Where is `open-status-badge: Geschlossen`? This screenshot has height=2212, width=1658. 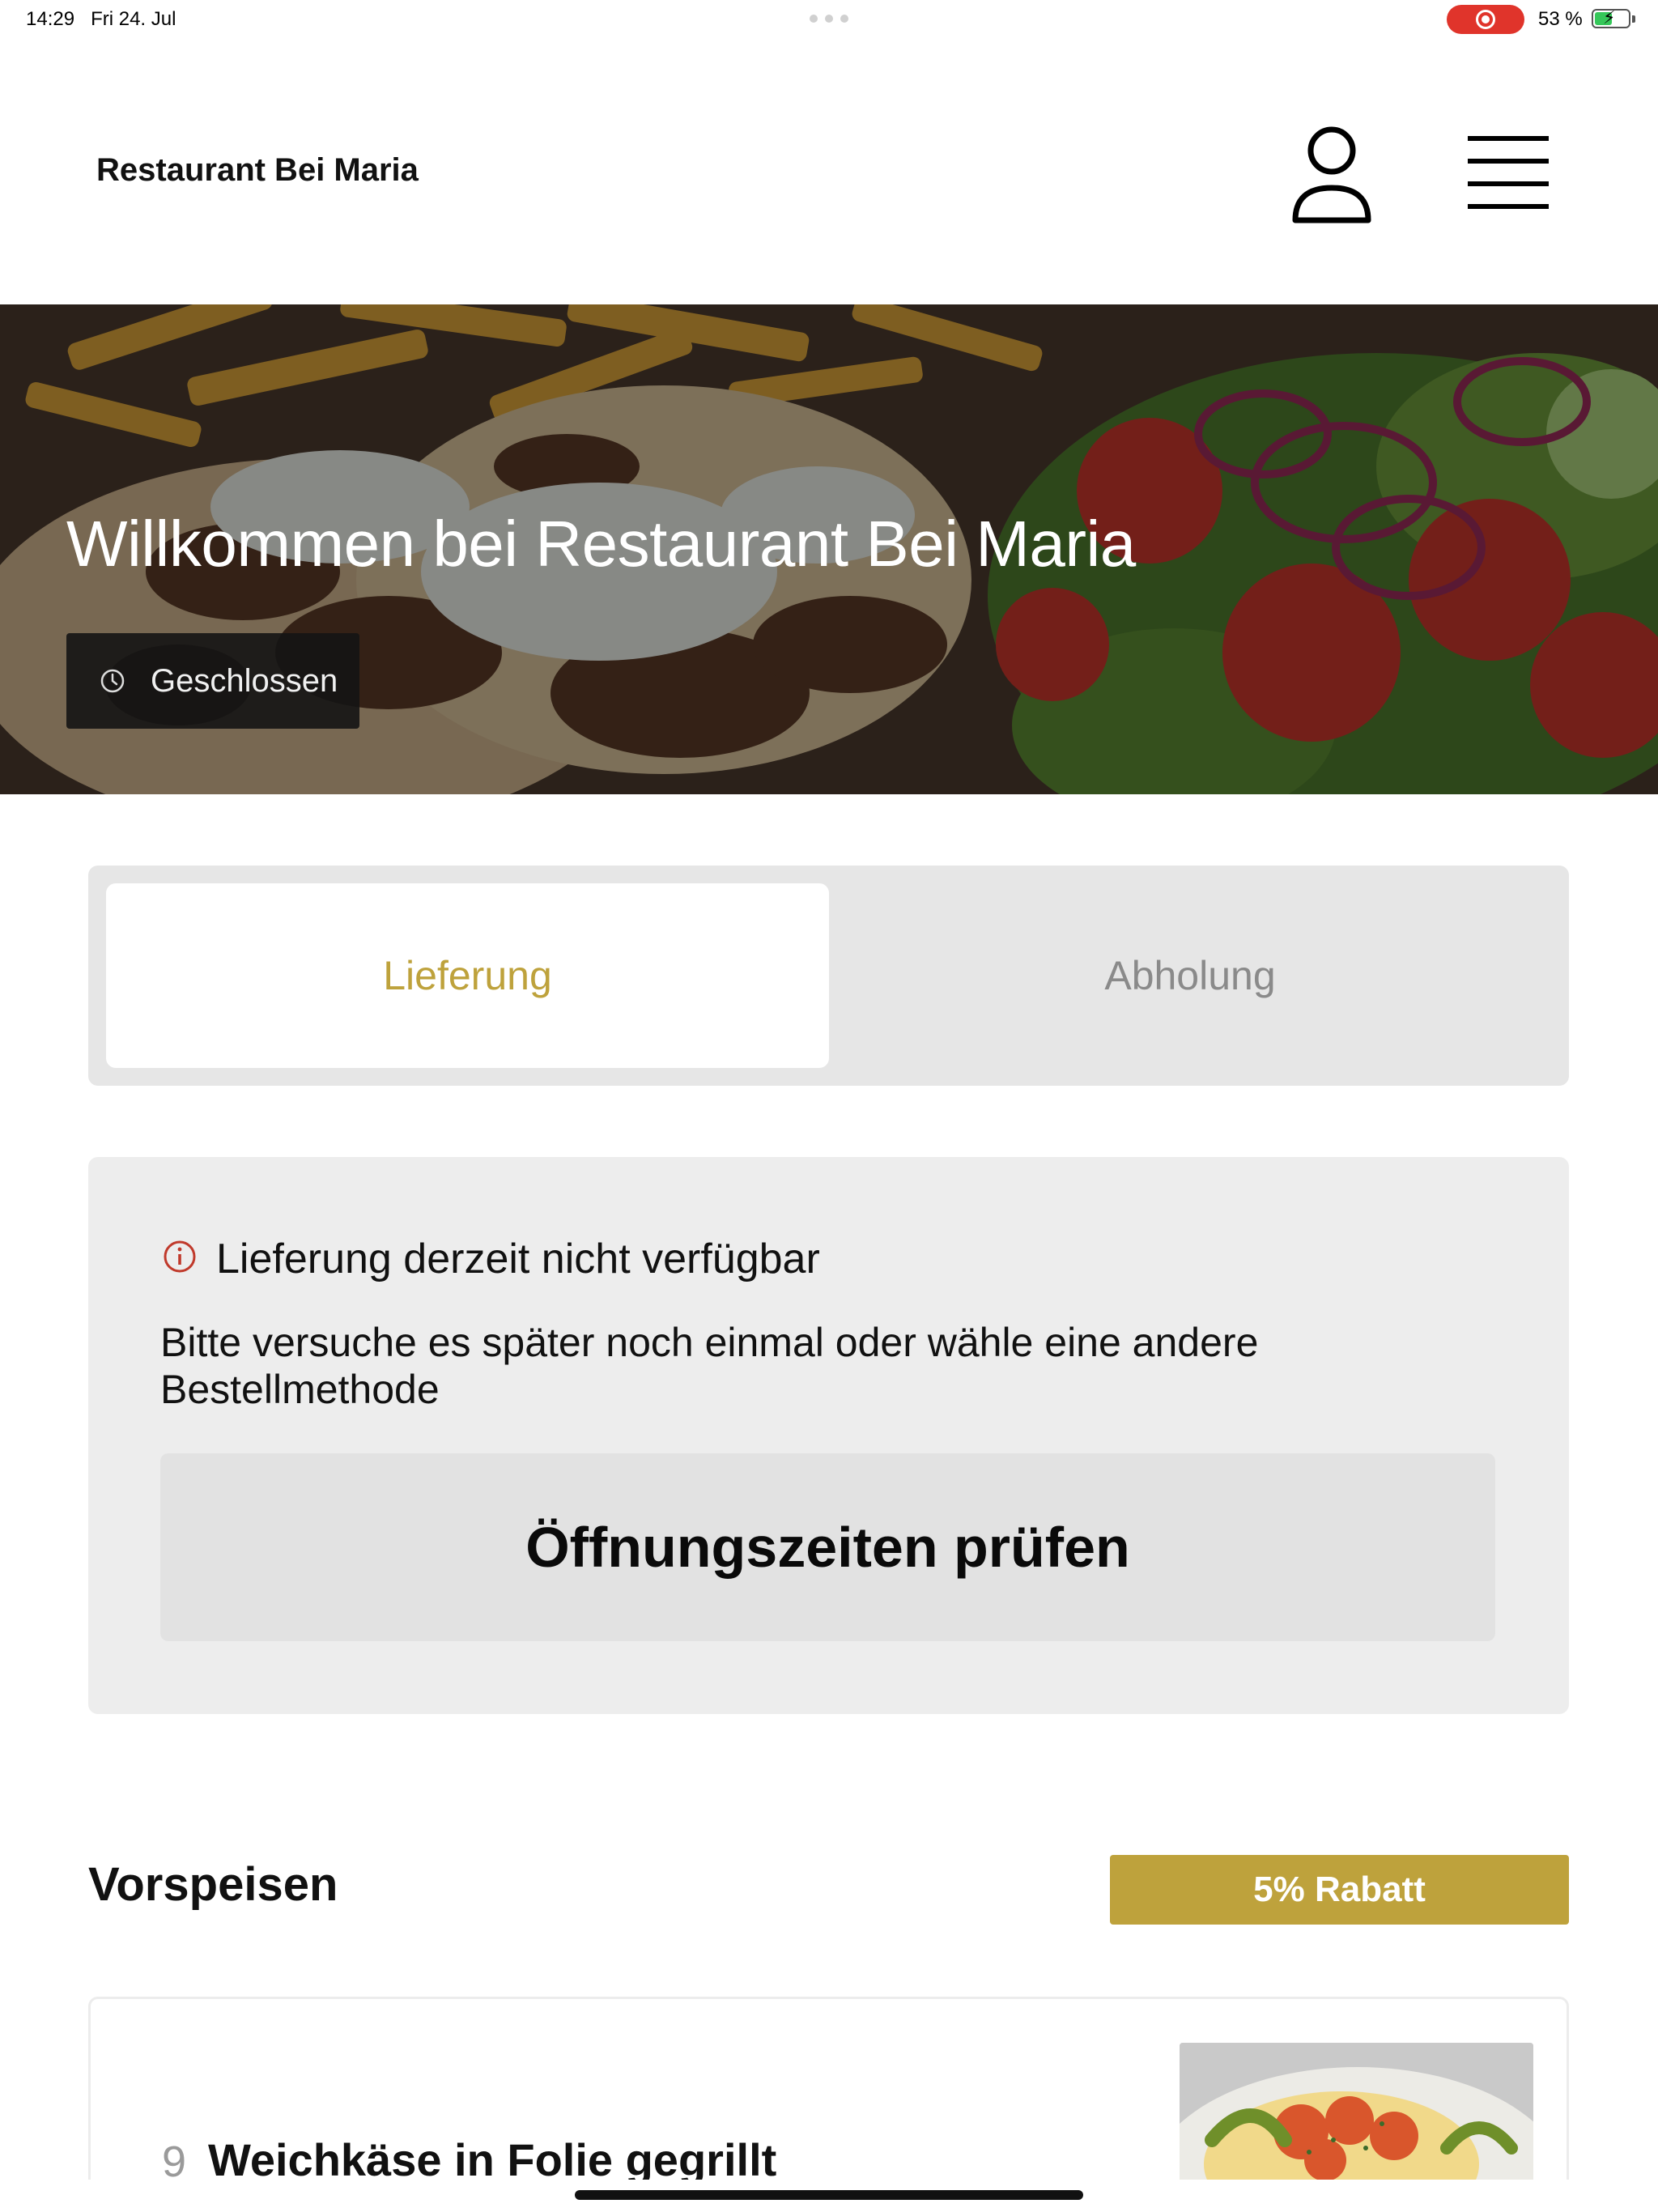
open-status-badge: Geschlossen is located at coordinates (212, 681).